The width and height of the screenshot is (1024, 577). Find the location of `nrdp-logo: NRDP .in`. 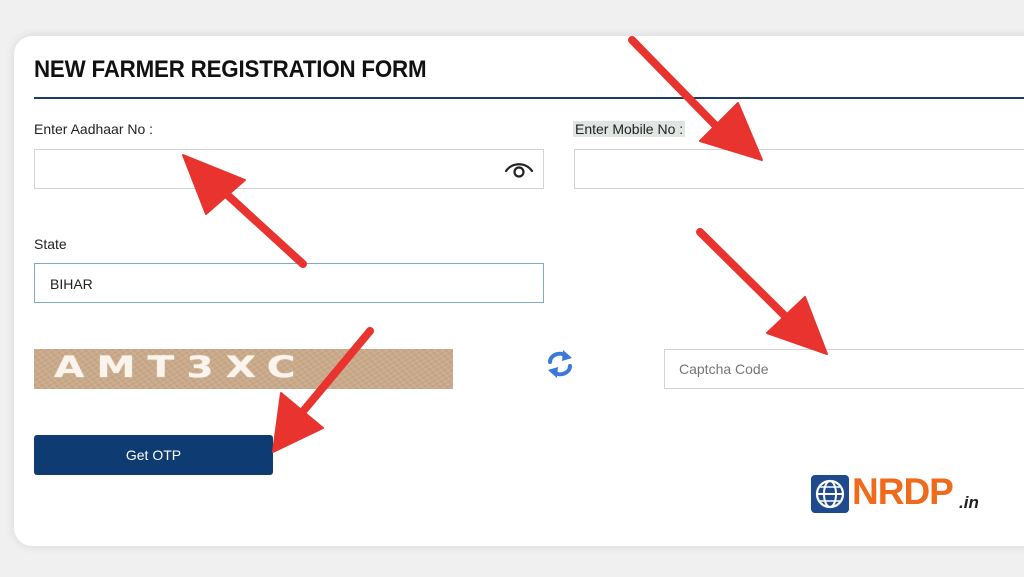

nrdp-logo: NRDP .in is located at coordinates (898, 494).